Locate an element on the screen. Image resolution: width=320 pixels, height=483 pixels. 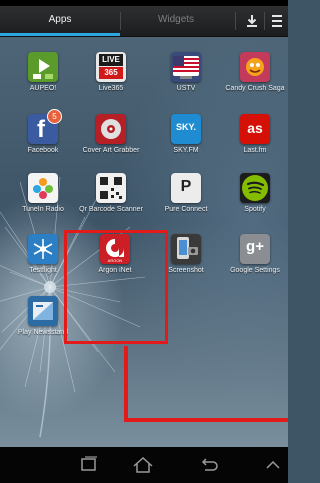
app-lastfm: as Last.fm is located at coordinates (255, 134).